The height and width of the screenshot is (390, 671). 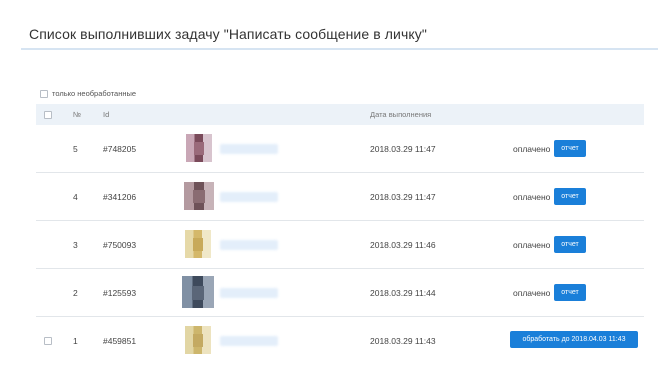 I want to click on title-divider, so click(x=339, y=49).